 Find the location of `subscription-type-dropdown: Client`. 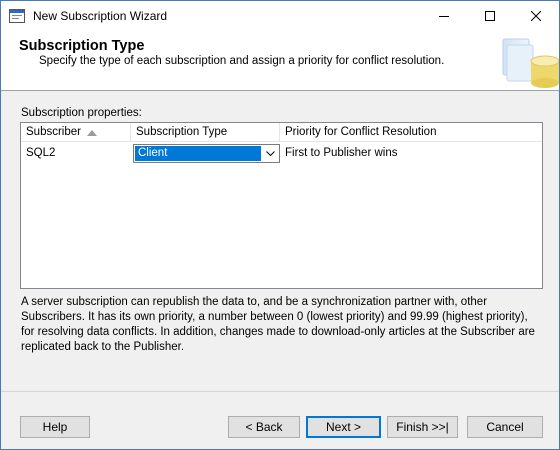

subscription-type-dropdown: Client is located at coordinates (206, 153).